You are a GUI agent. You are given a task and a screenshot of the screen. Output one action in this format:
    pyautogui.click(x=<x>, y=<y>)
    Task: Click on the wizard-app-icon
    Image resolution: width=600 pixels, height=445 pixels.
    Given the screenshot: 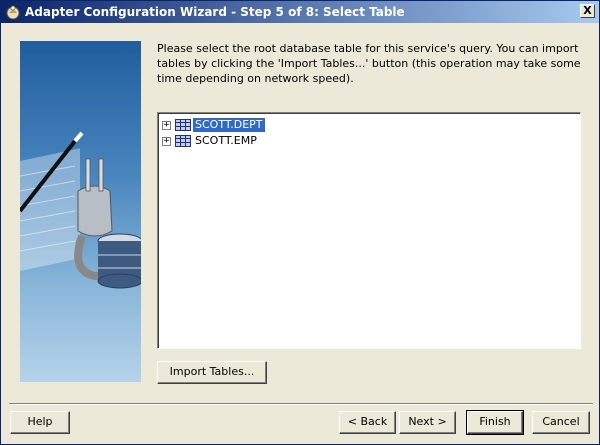 What is the action you would take?
    pyautogui.click(x=13, y=12)
    